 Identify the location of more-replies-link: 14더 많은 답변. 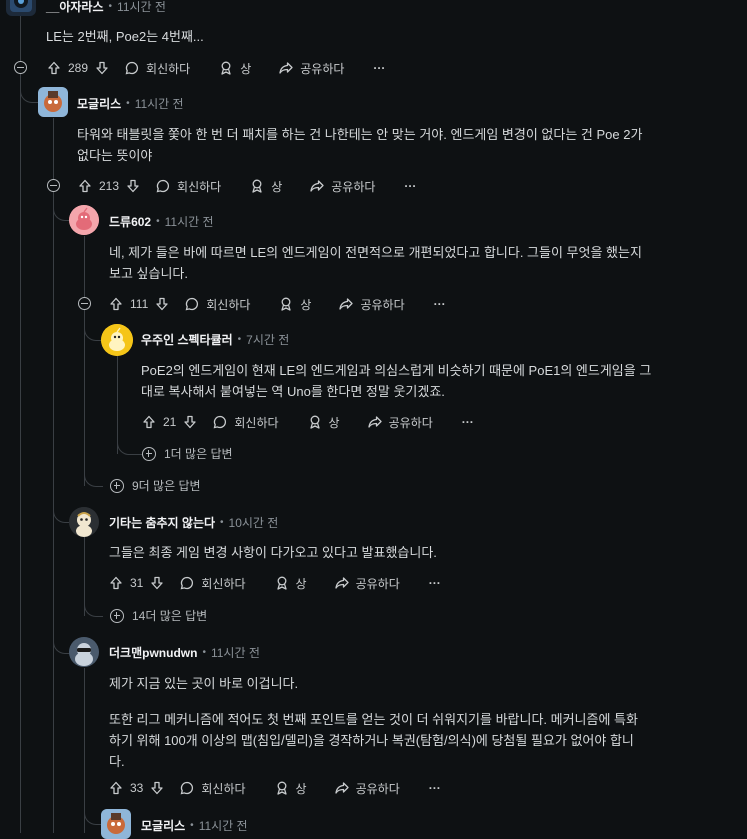
(158, 615).